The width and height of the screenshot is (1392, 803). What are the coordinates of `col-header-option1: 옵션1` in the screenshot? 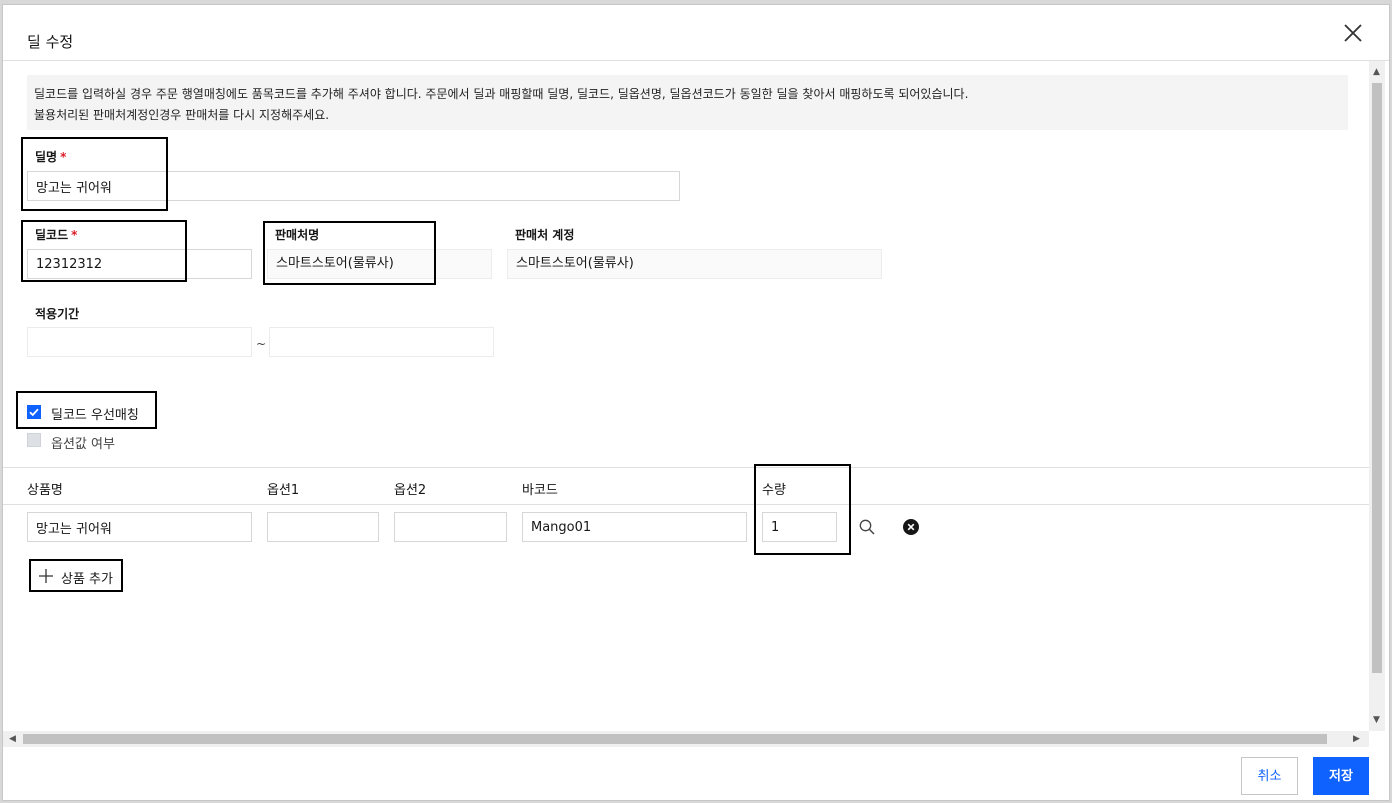 It's located at (283, 490).